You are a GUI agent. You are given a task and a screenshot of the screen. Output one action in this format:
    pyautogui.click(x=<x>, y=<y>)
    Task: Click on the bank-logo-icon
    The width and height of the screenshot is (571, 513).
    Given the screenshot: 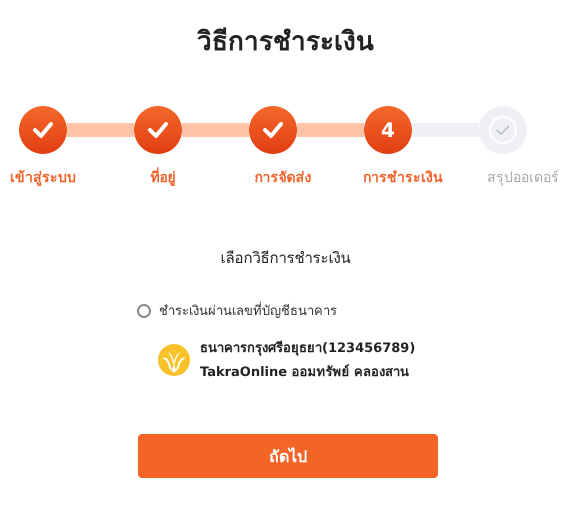 What is the action you would take?
    pyautogui.click(x=174, y=360)
    